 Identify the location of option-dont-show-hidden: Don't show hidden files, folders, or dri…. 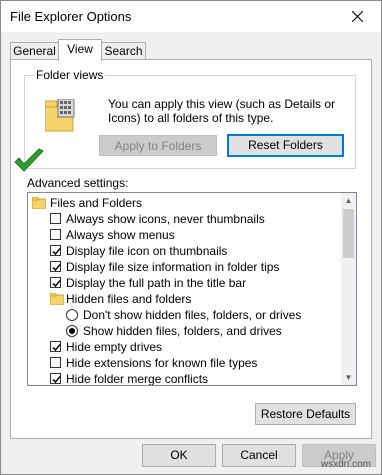
(184, 315).